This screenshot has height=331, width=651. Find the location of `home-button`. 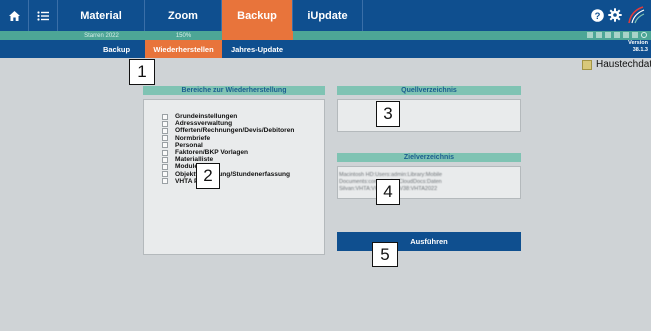

home-button is located at coordinates (14, 15).